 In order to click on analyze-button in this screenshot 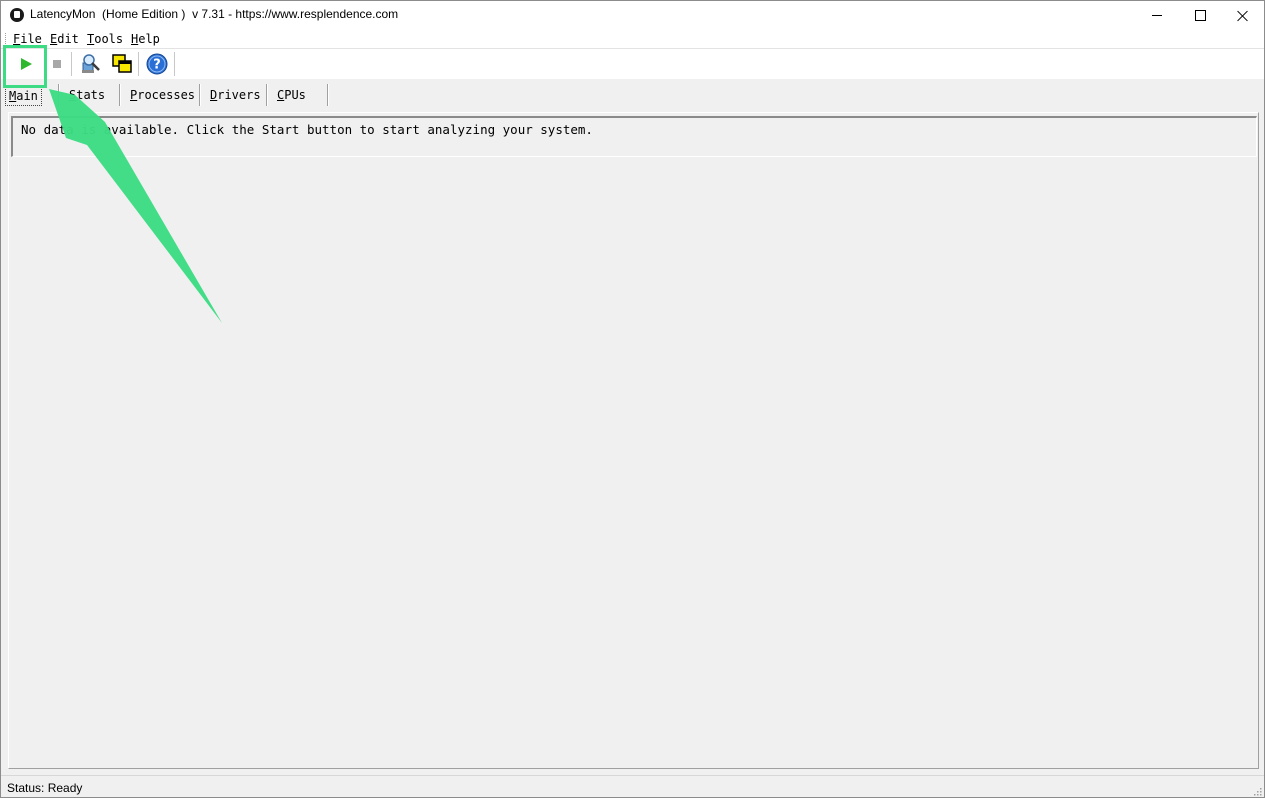, I will do `click(91, 64)`.